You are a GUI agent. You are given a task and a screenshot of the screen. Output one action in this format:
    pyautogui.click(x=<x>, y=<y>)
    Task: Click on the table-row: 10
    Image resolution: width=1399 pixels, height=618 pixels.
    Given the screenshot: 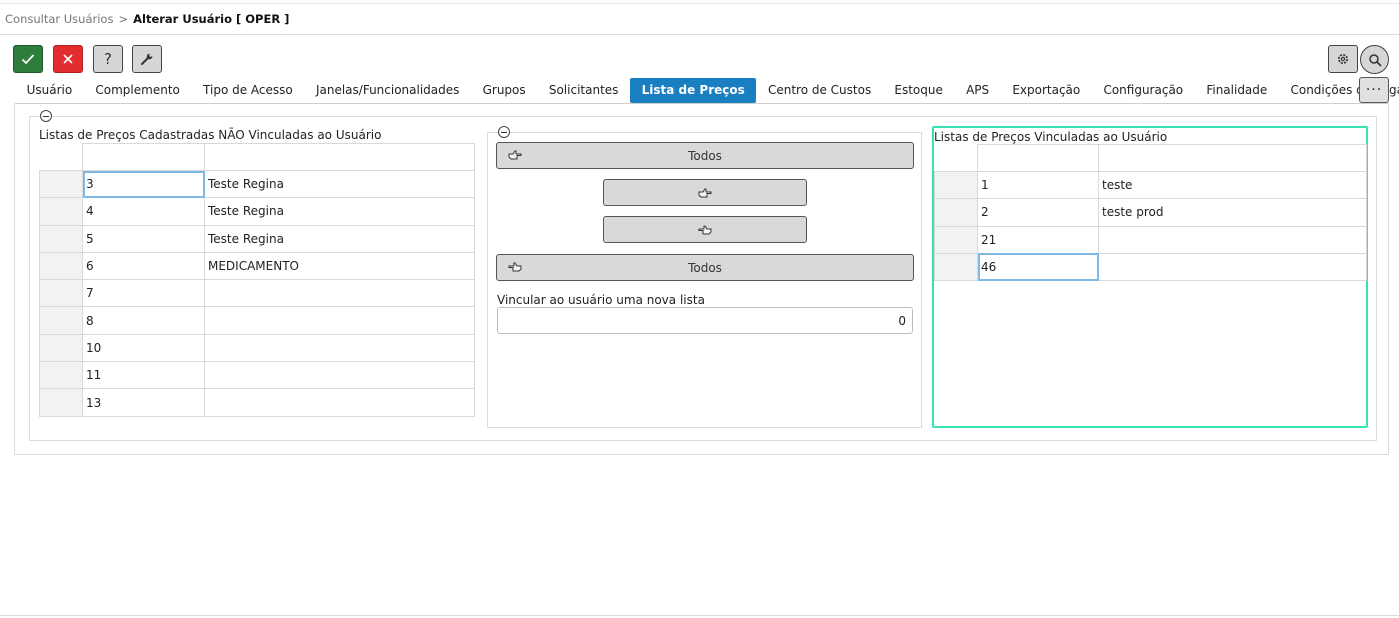 What is the action you would take?
    pyautogui.click(x=257, y=348)
    